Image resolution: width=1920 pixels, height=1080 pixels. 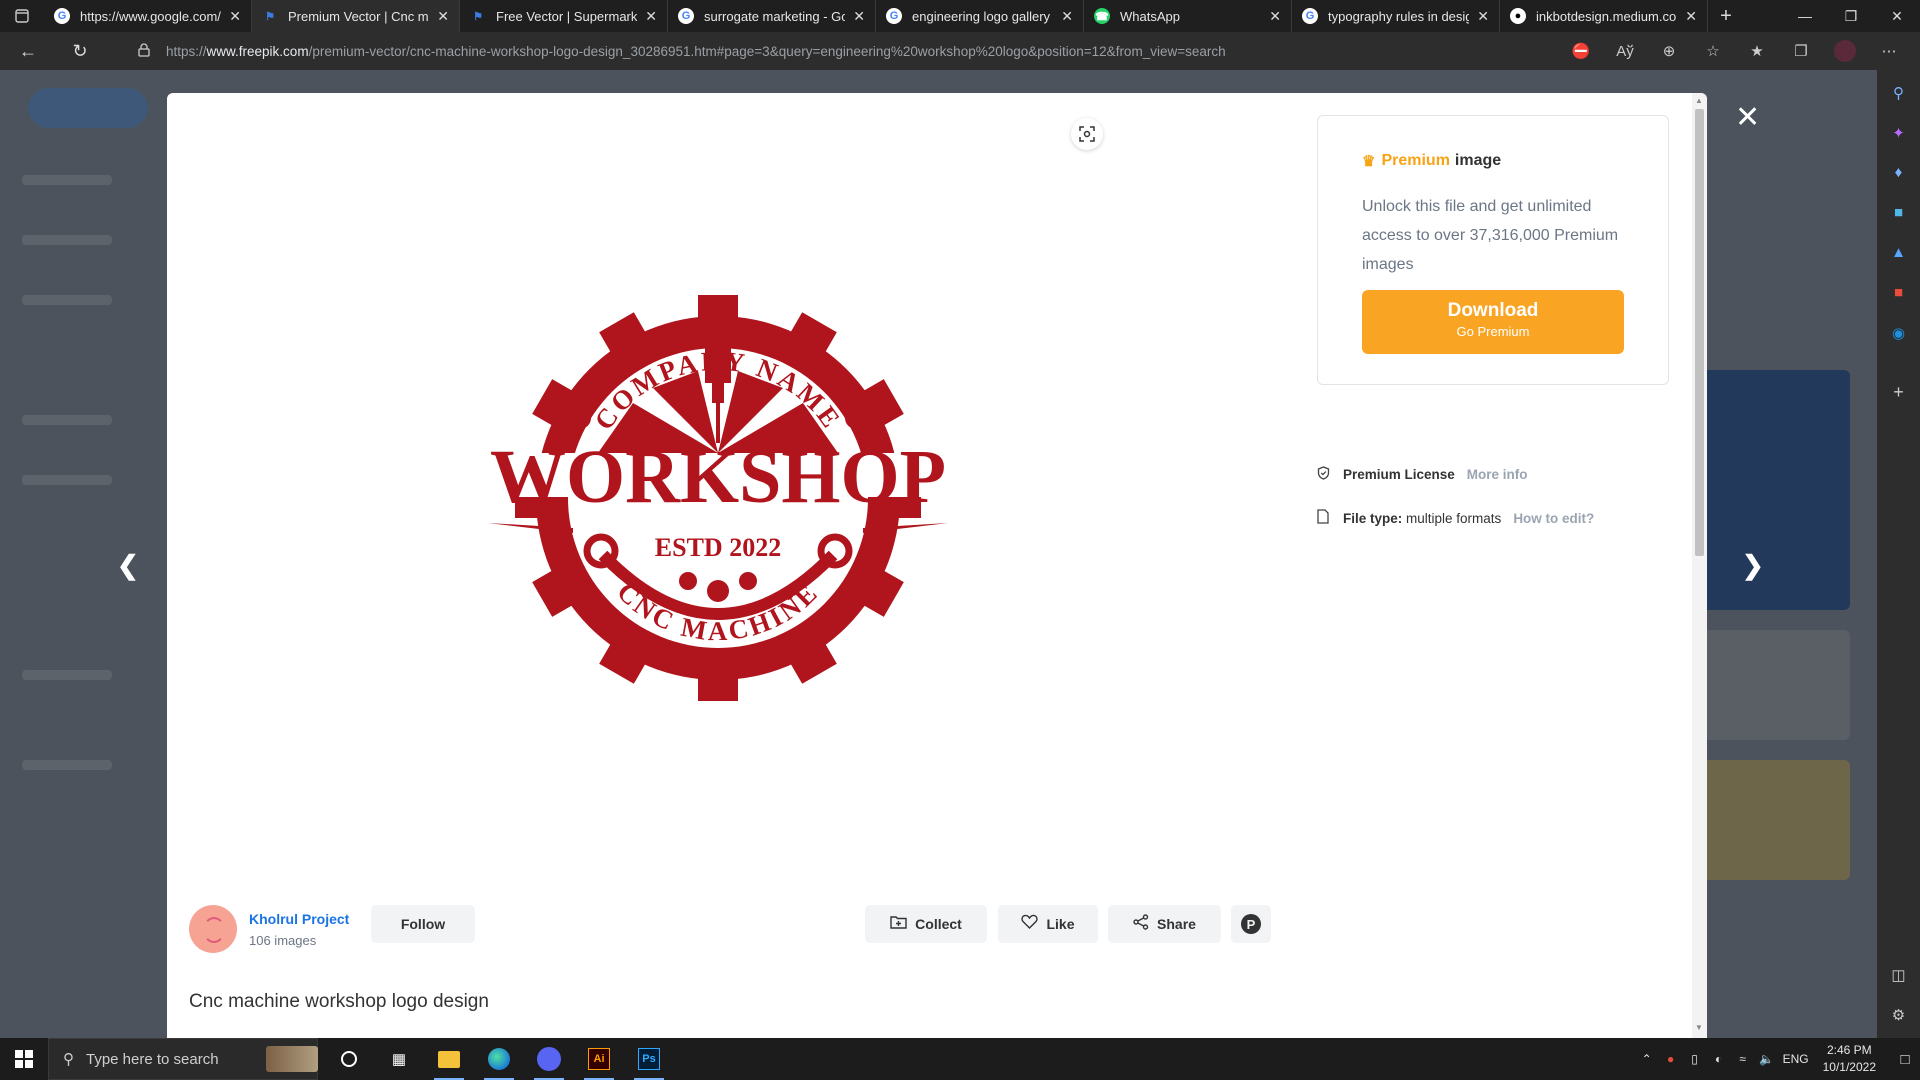 What do you see at coordinates (718, 477) in the screenshot?
I see `logo-main-text: WORKSHOP` at bounding box center [718, 477].